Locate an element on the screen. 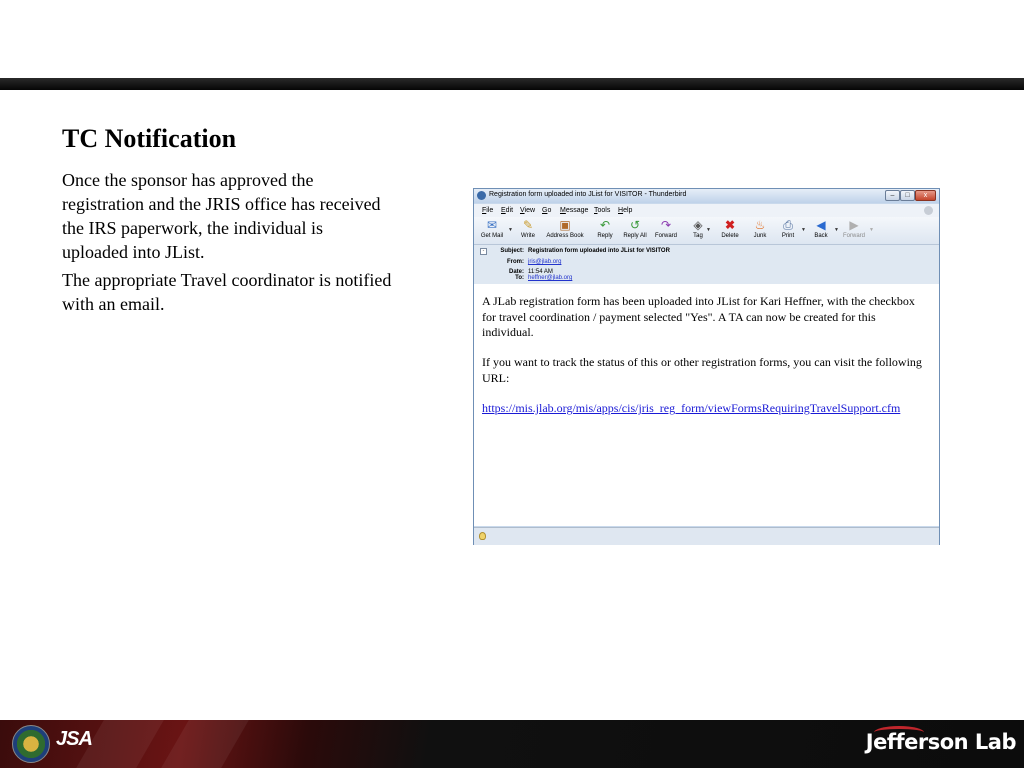  minimize-button: – is located at coordinates (892, 195).